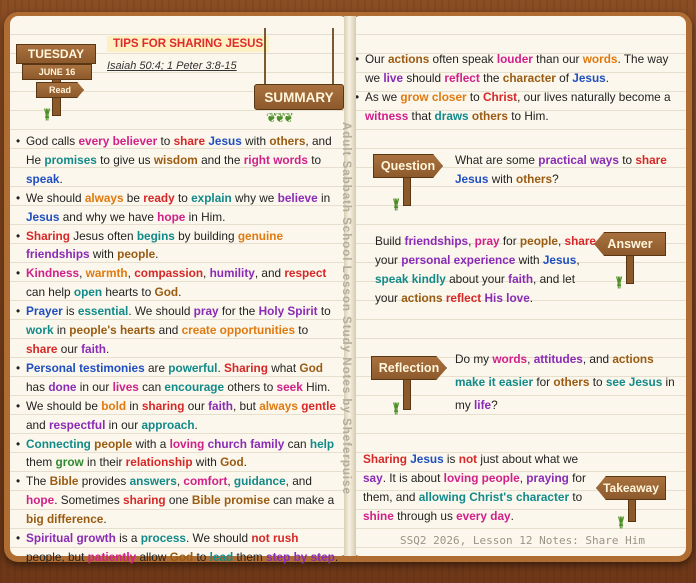 This screenshot has width=696, height=583. What do you see at coordinates (458, 259) in the screenshot?
I see `text-run: personal experience` at bounding box center [458, 259].